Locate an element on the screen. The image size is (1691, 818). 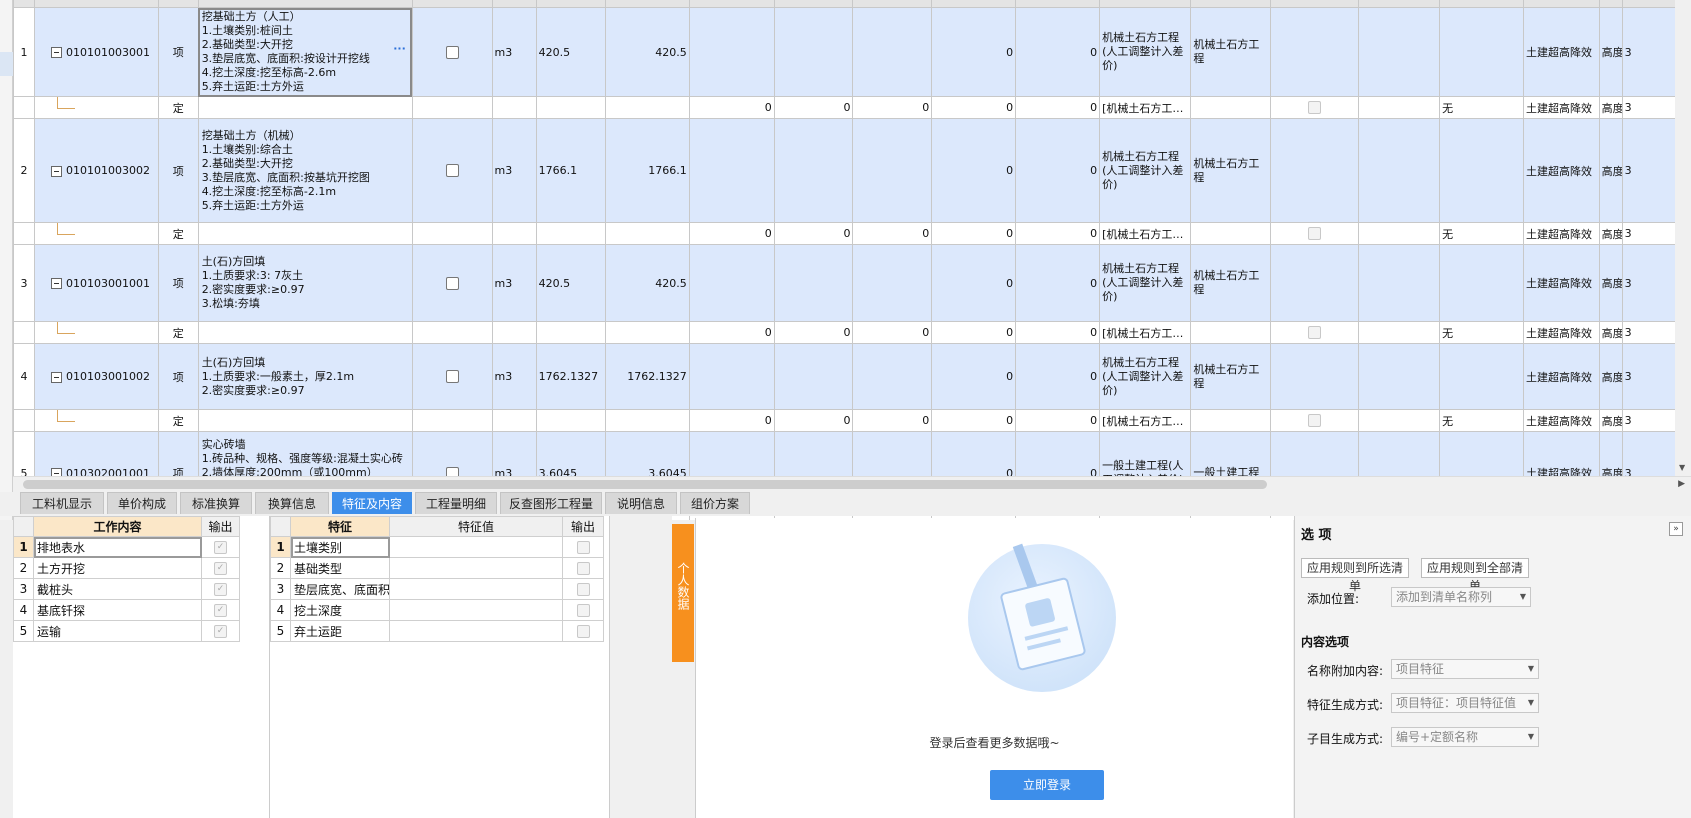
feature-row: 5 弃土运距 is located at coordinates (437, 631).